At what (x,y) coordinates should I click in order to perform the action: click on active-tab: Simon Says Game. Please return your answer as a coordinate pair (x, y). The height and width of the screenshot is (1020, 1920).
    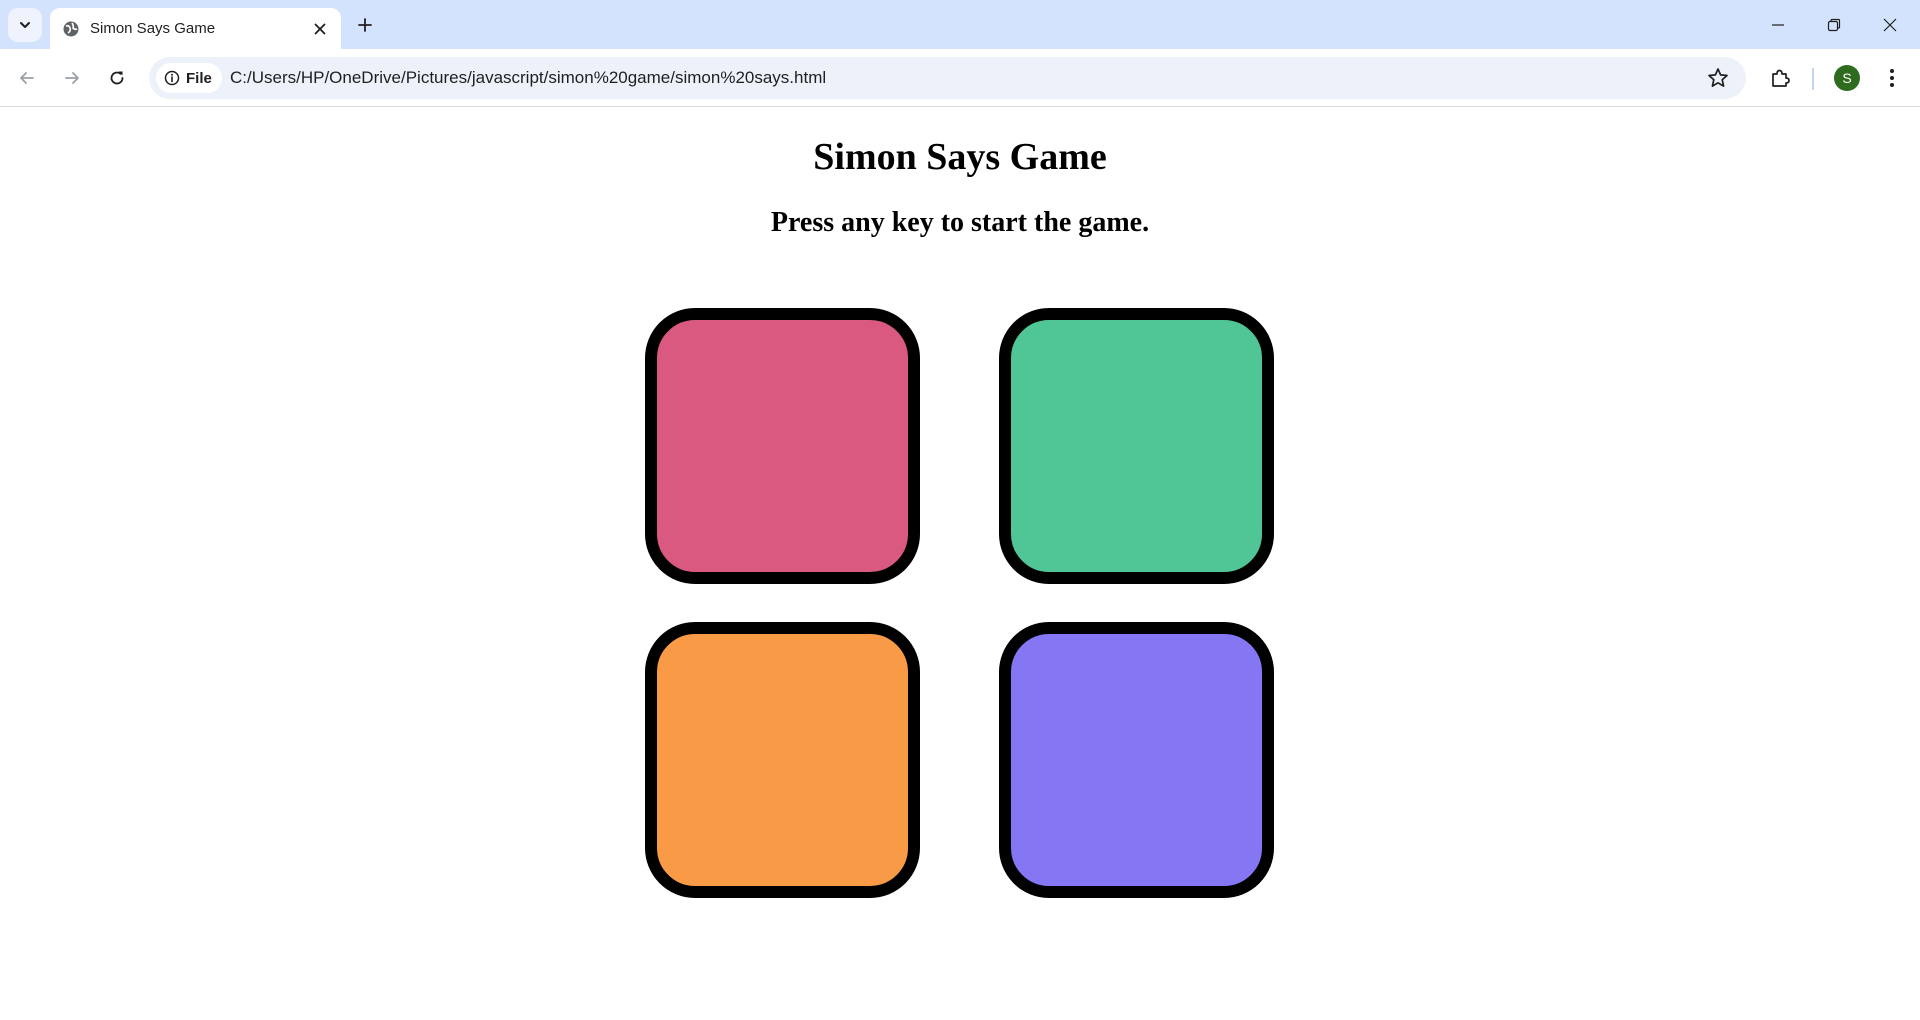
    Looking at the image, I should click on (195, 28).